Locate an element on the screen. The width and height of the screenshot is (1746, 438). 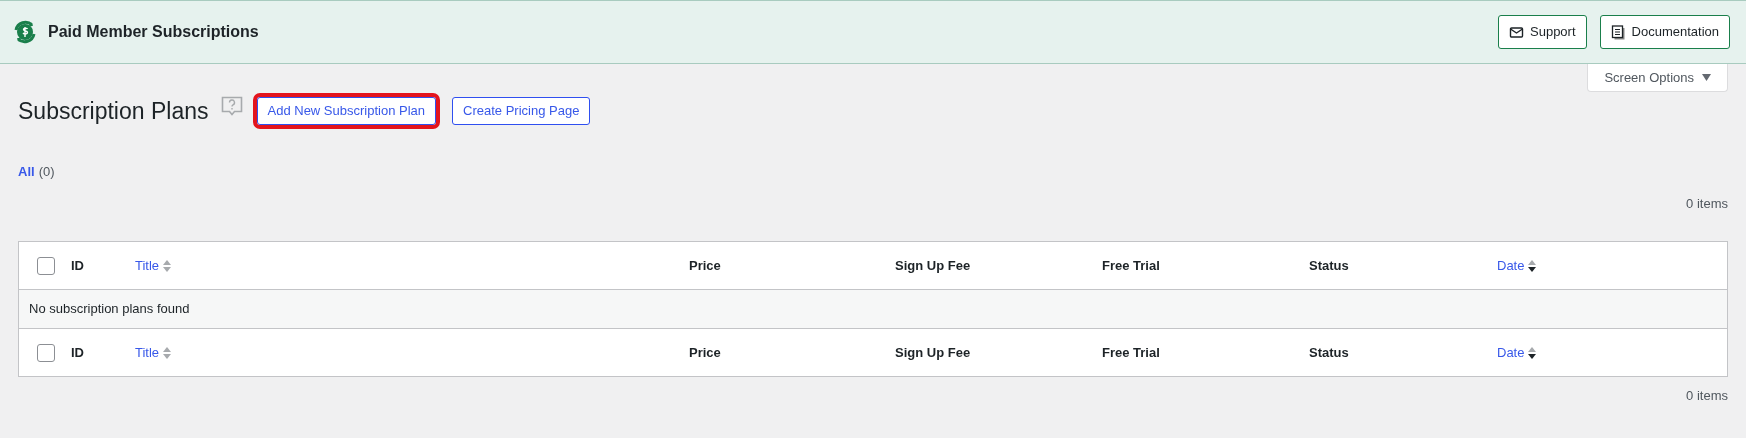
page-title: Subscription Plans is located at coordinates (113, 111).